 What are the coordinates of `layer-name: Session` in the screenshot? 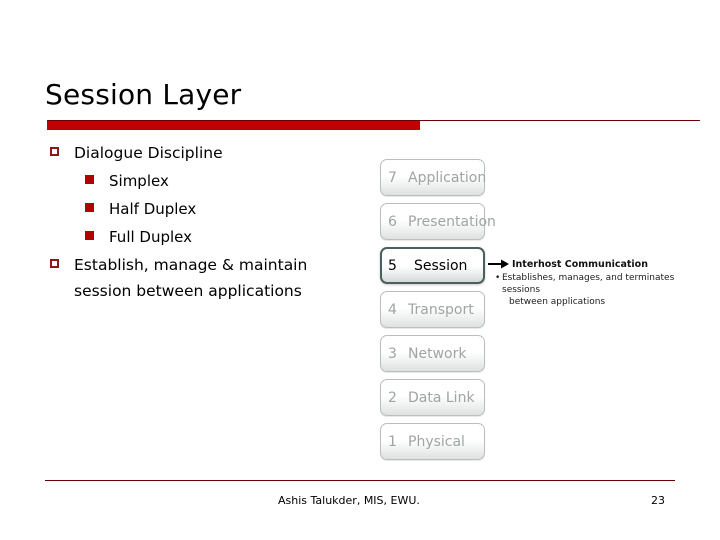 It's located at (441, 265).